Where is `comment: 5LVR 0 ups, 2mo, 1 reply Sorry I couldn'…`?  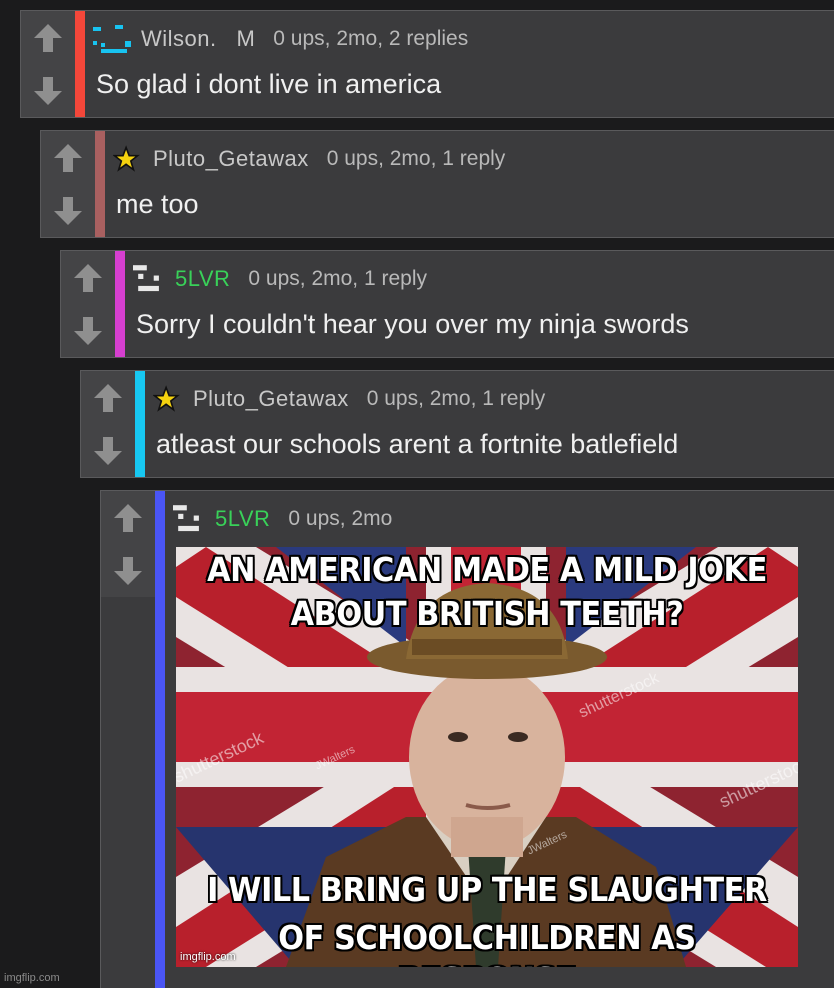 comment: 5LVR 0 ups, 2mo, 1 reply Sorry I couldn'… is located at coordinates (447, 304).